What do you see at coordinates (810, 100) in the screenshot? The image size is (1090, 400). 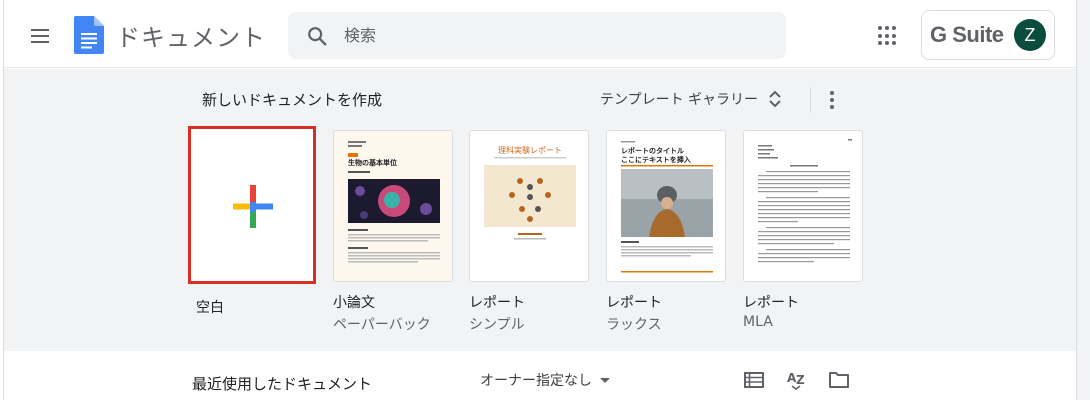 I see `divider` at bounding box center [810, 100].